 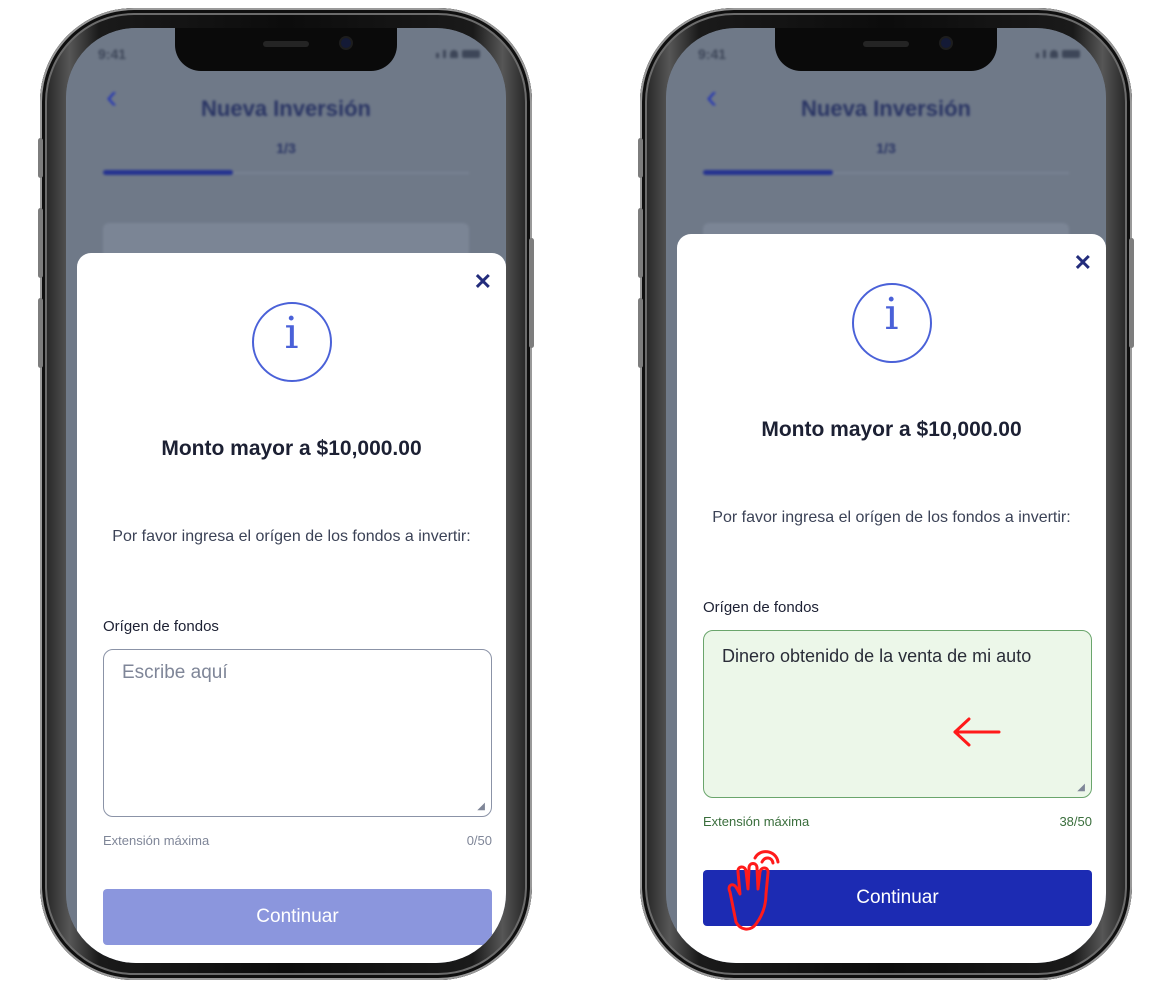 What do you see at coordinates (977, 732) in the screenshot?
I see `red-arrow-annotation-icon` at bounding box center [977, 732].